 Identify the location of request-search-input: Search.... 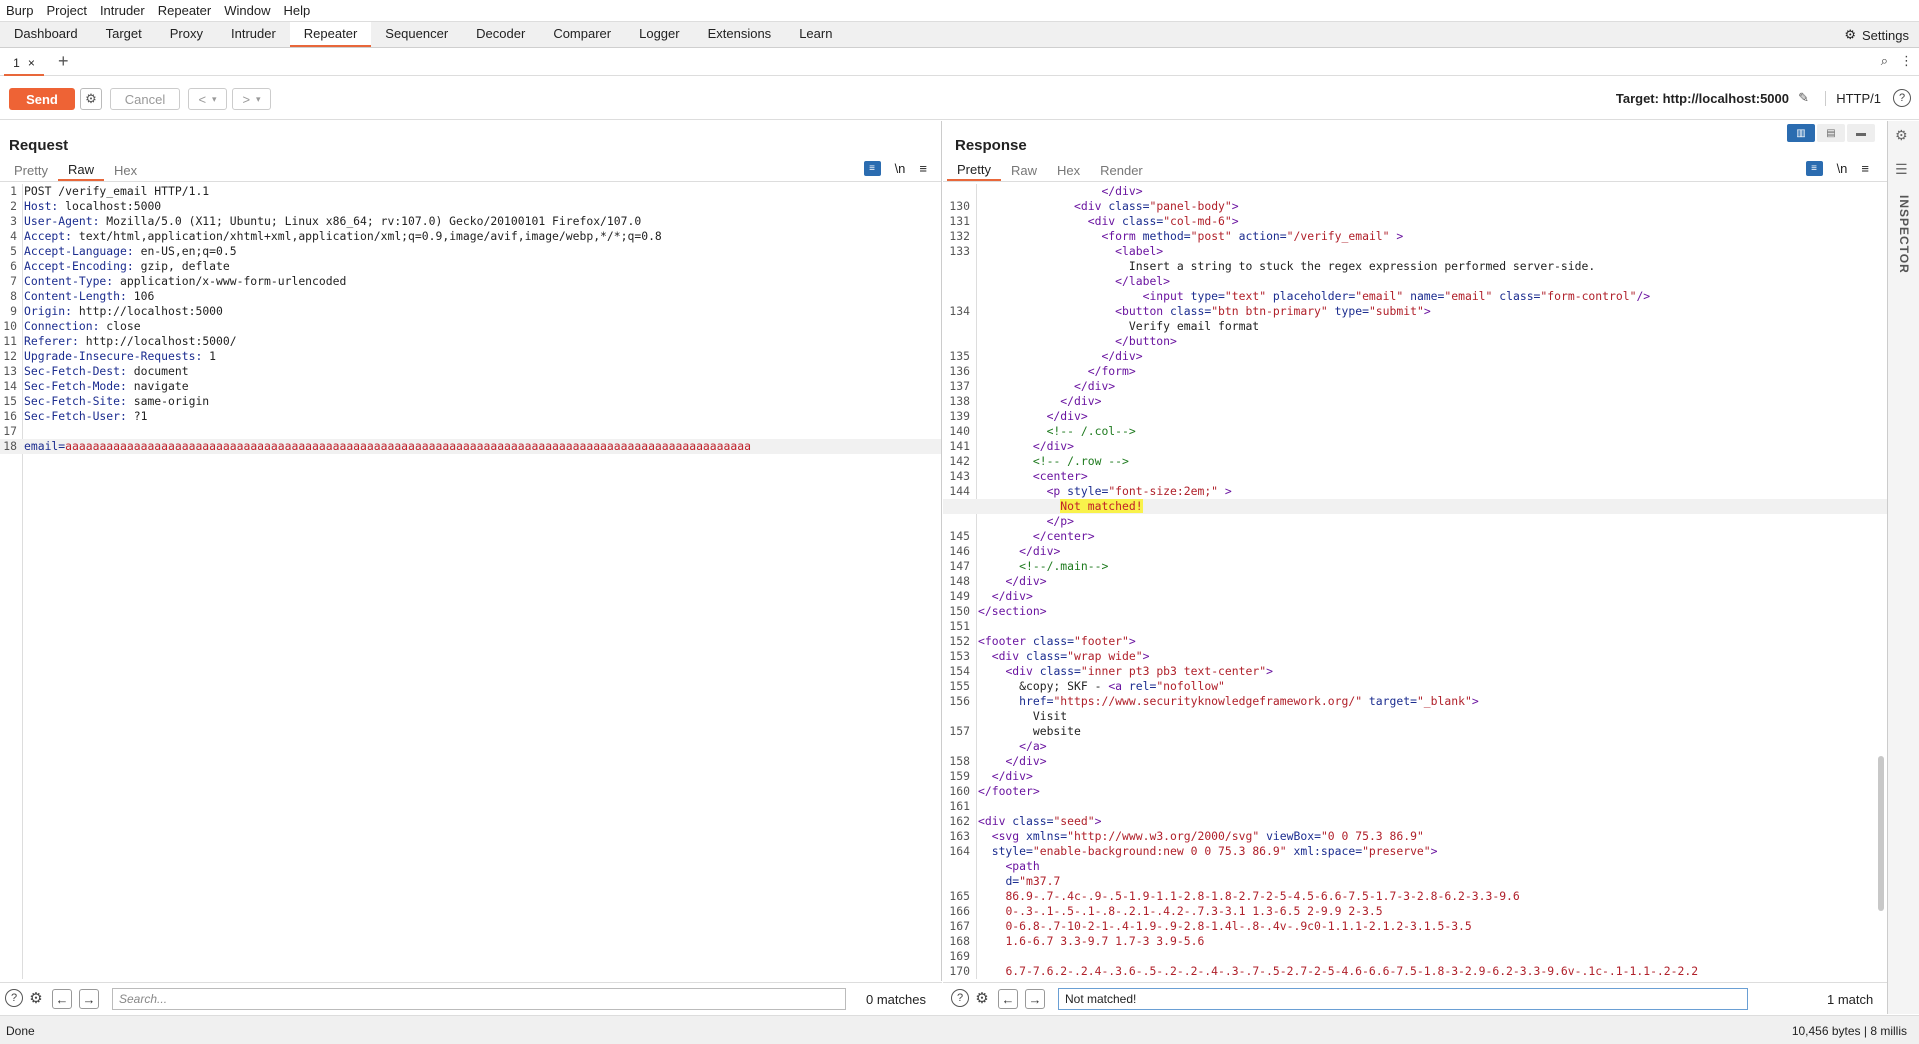
(479, 999).